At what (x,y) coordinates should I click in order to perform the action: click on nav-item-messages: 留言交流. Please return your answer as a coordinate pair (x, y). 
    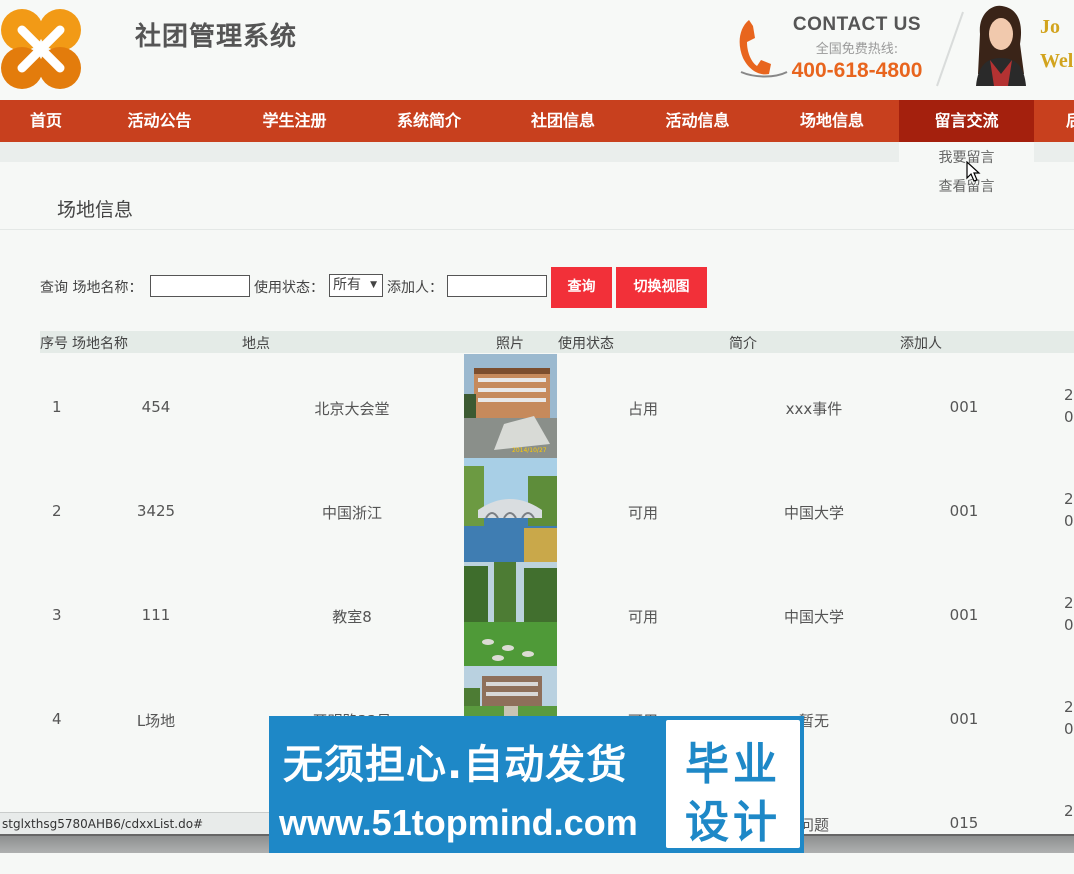
    Looking at the image, I should click on (966, 121).